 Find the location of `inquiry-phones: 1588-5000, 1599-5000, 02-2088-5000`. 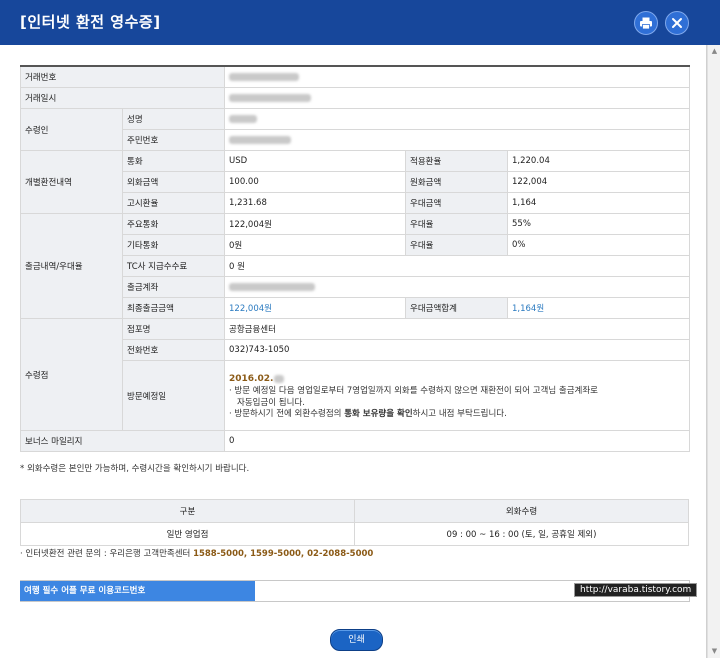

inquiry-phones: 1588-5000, 1599-5000, 02-2088-5000 is located at coordinates (283, 554).